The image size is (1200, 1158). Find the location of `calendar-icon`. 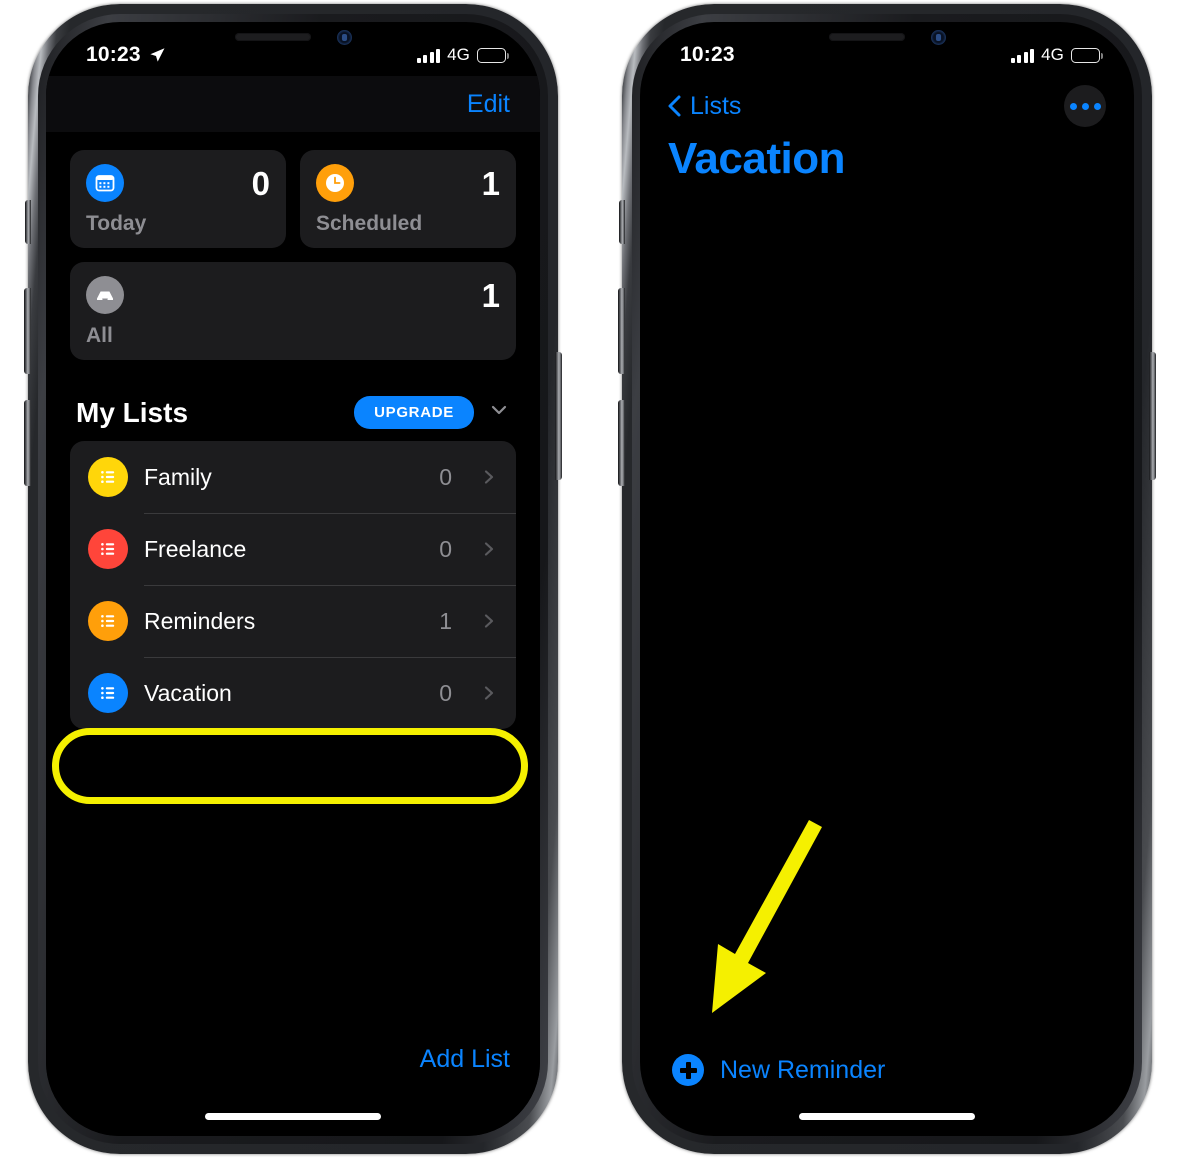

calendar-icon is located at coordinates (105, 183).